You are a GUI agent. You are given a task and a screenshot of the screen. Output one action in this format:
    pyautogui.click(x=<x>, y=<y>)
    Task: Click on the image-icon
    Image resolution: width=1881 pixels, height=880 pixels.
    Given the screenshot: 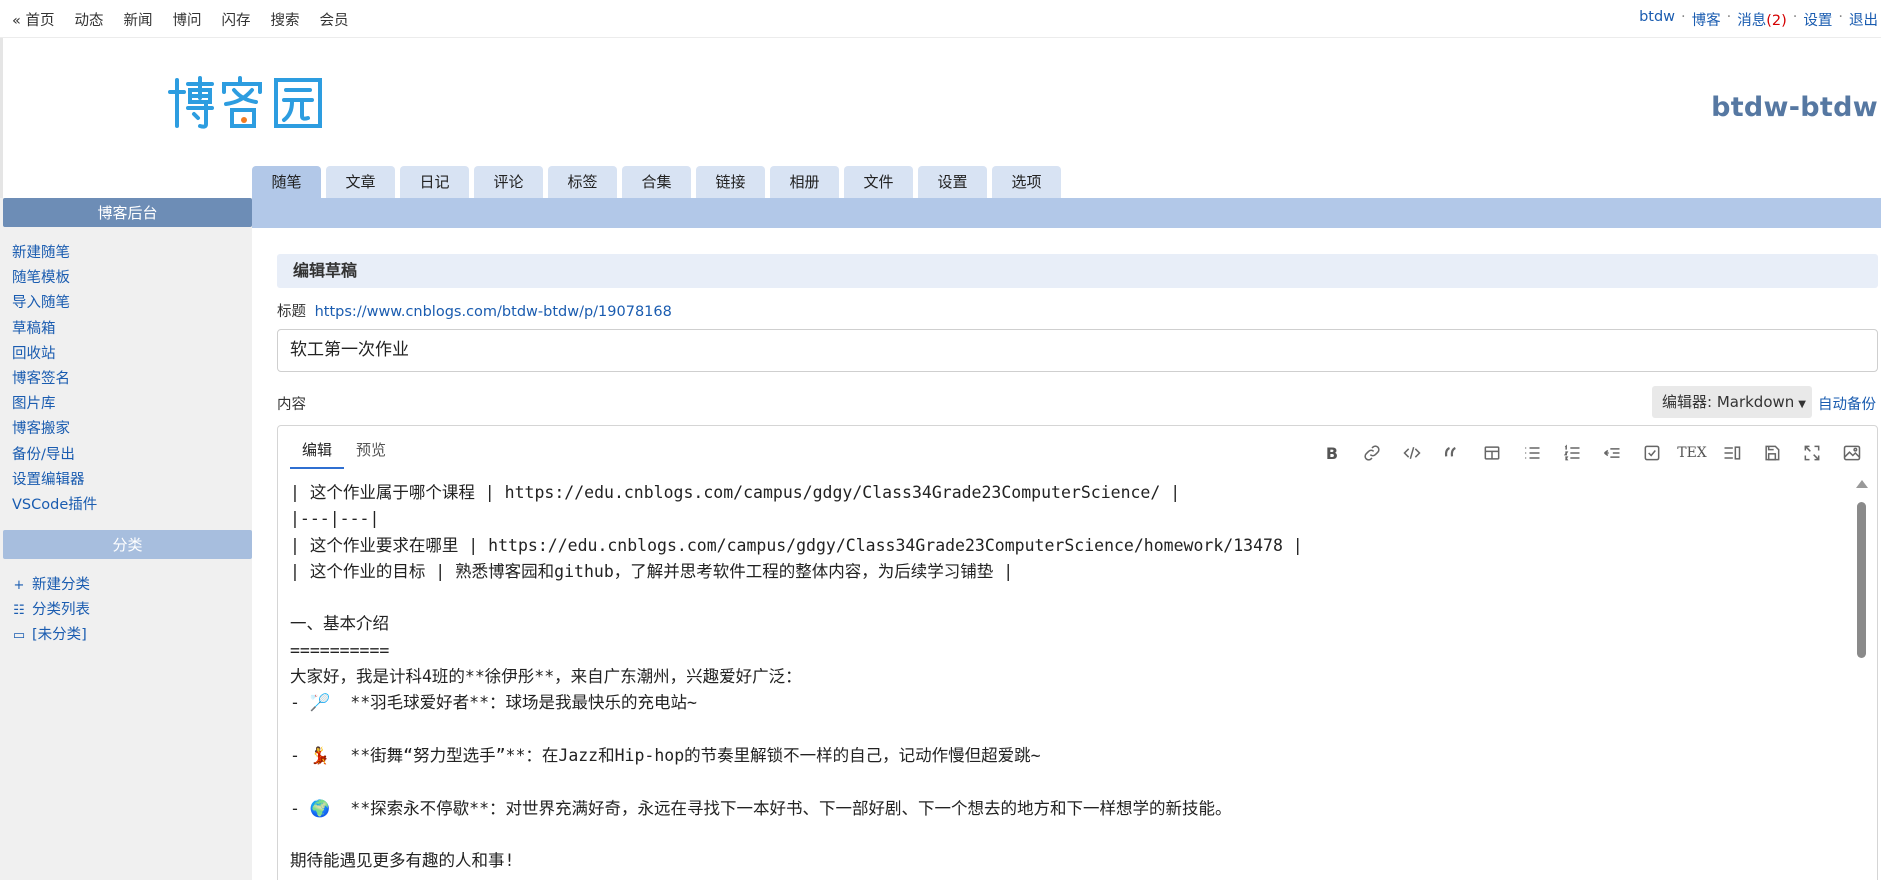 What is the action you would take?
    pyautogui.click(x=1852, y=453)
    